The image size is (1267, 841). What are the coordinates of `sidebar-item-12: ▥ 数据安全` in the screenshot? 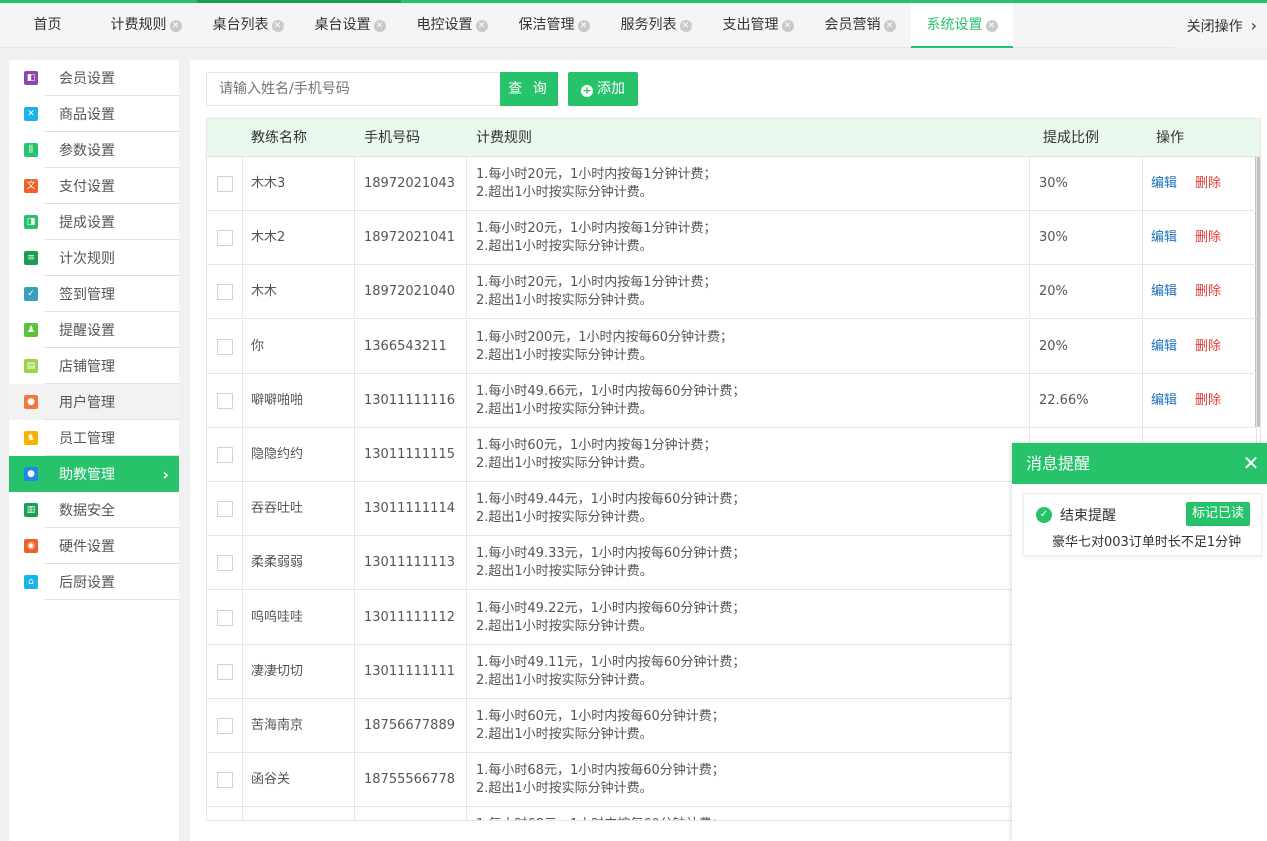 It's located at (94, 510).